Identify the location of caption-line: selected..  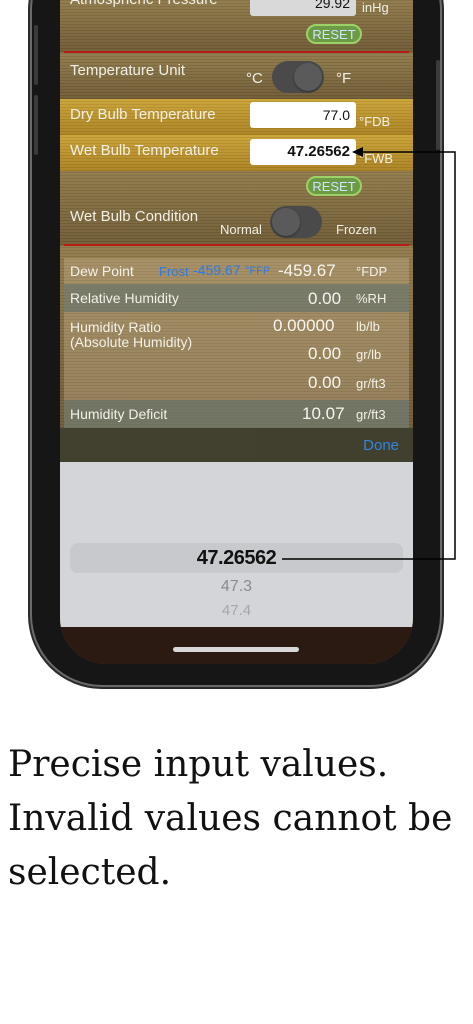
(90, 872).